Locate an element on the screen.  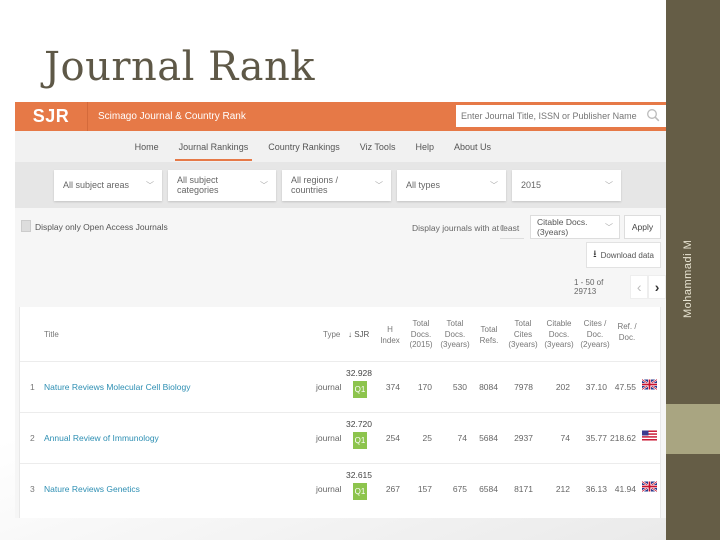
total-docs-2015: 170 is located at coordinates (424, 387).